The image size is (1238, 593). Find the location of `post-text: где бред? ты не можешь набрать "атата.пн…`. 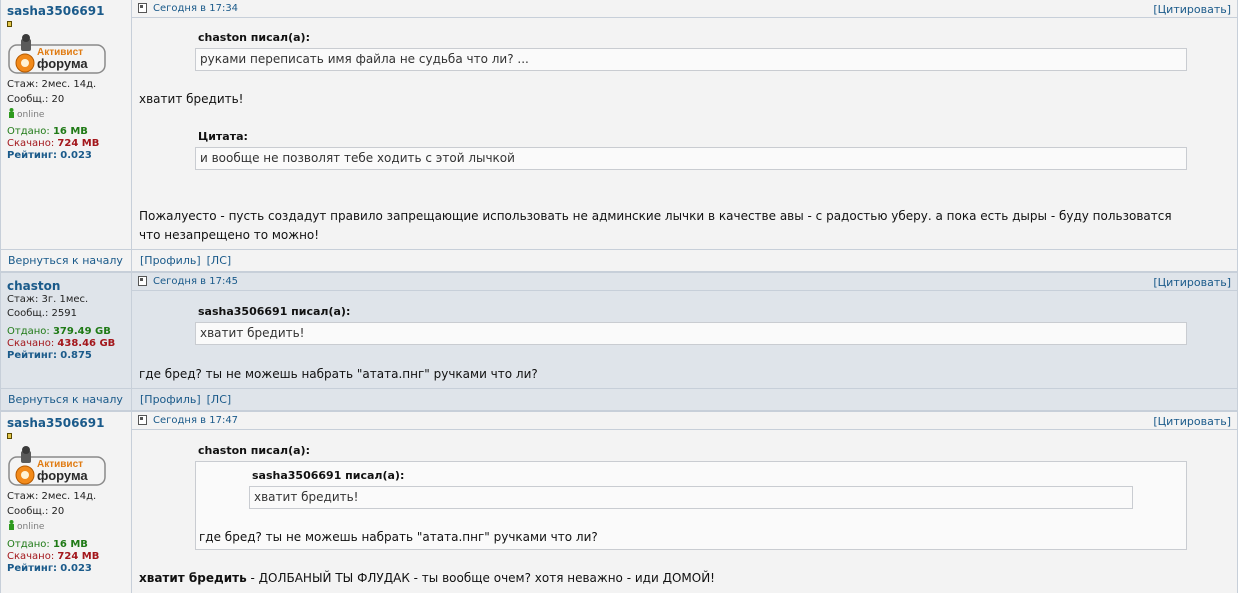

post-text: где бред? ты не можешь набрать "атата.пн… is located at coordinates (338, 374).